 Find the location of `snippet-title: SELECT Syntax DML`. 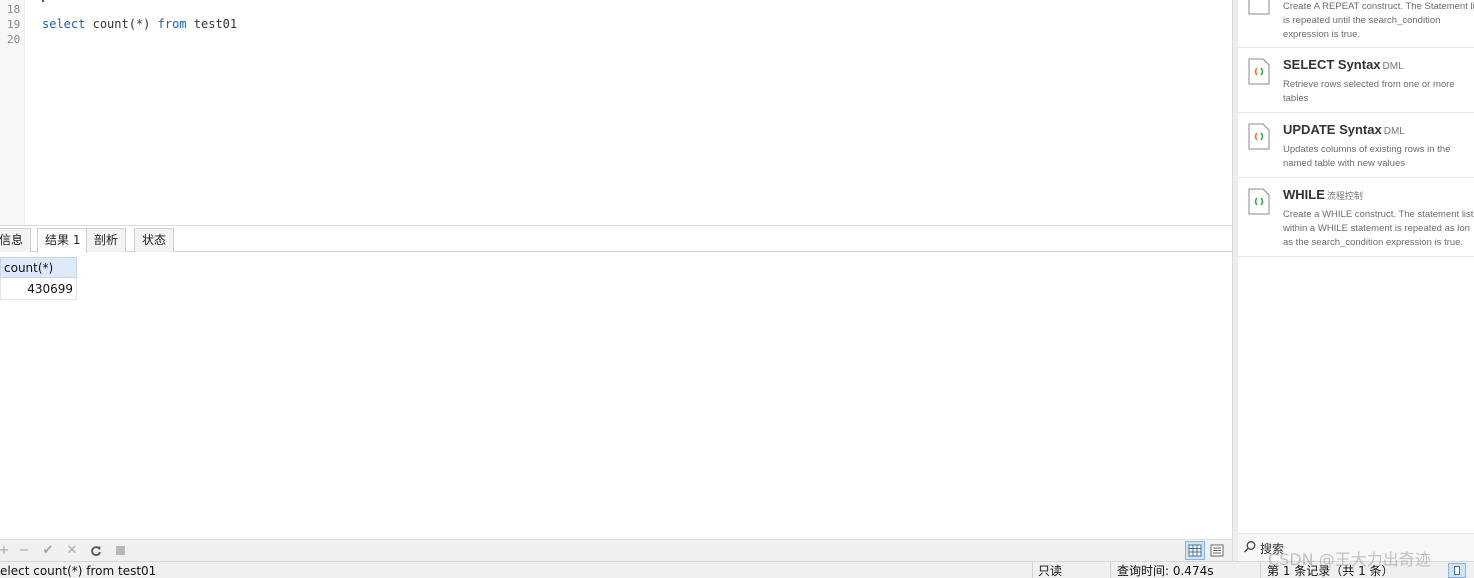

snippet-title: SELECT Syntax DML is located at coordinates (1343, 64).